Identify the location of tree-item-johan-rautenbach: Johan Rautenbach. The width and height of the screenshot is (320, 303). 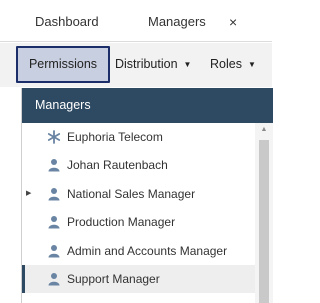
(138, 165).